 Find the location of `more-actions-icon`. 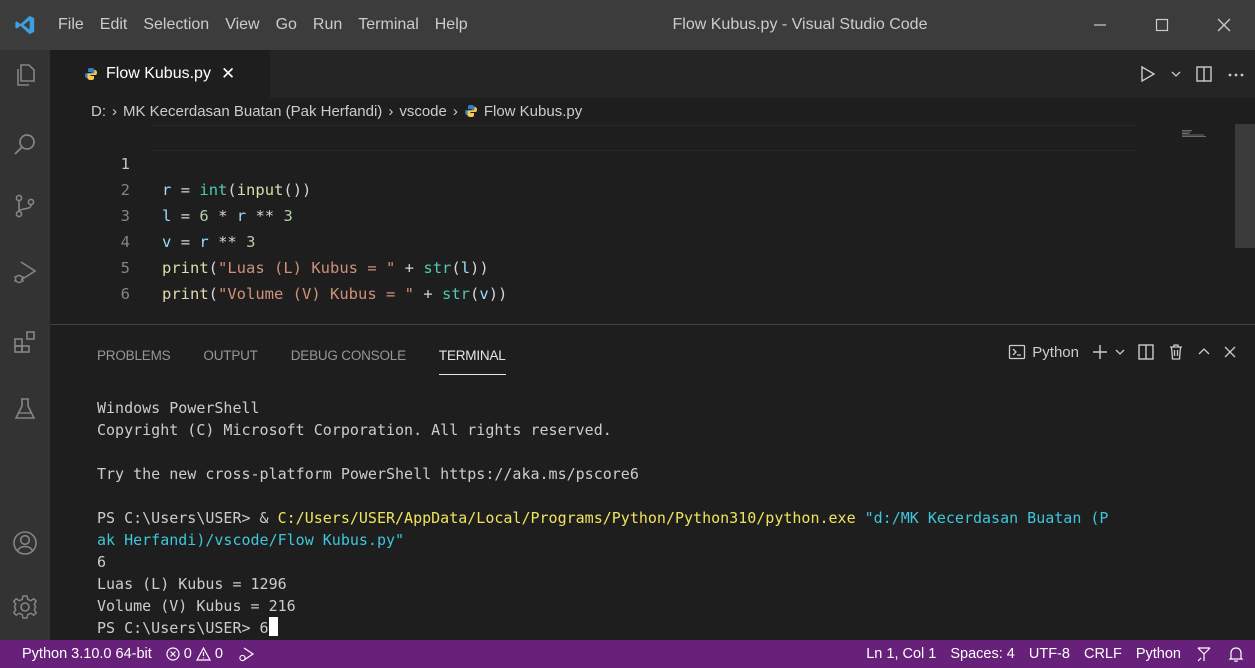

more-actions-icon is located at coordinates (1236, 74).